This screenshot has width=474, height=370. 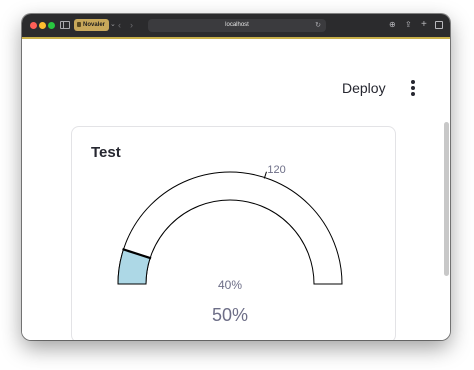 I want to click on url-text: localhost, so click(x=237, y=25).